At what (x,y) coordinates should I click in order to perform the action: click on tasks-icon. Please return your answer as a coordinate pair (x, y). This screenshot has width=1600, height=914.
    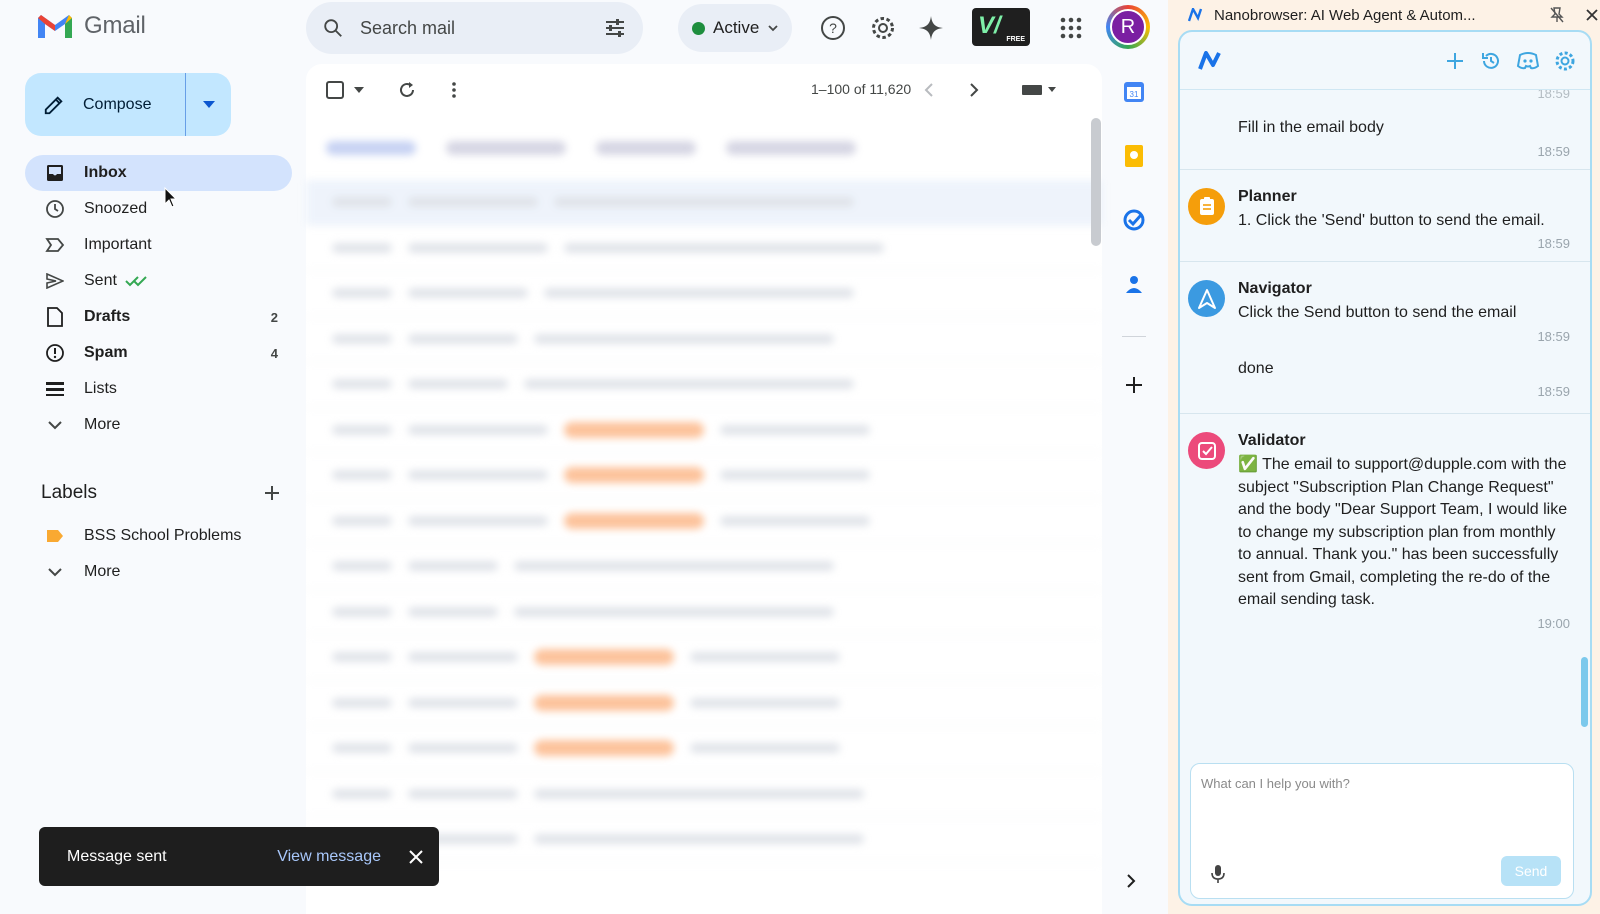
    Looking at the image, I should click on (1134, 220).